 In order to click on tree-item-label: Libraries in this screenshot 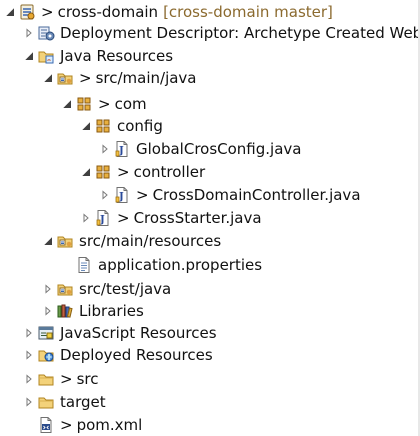, I will do `click(111, 310)`.